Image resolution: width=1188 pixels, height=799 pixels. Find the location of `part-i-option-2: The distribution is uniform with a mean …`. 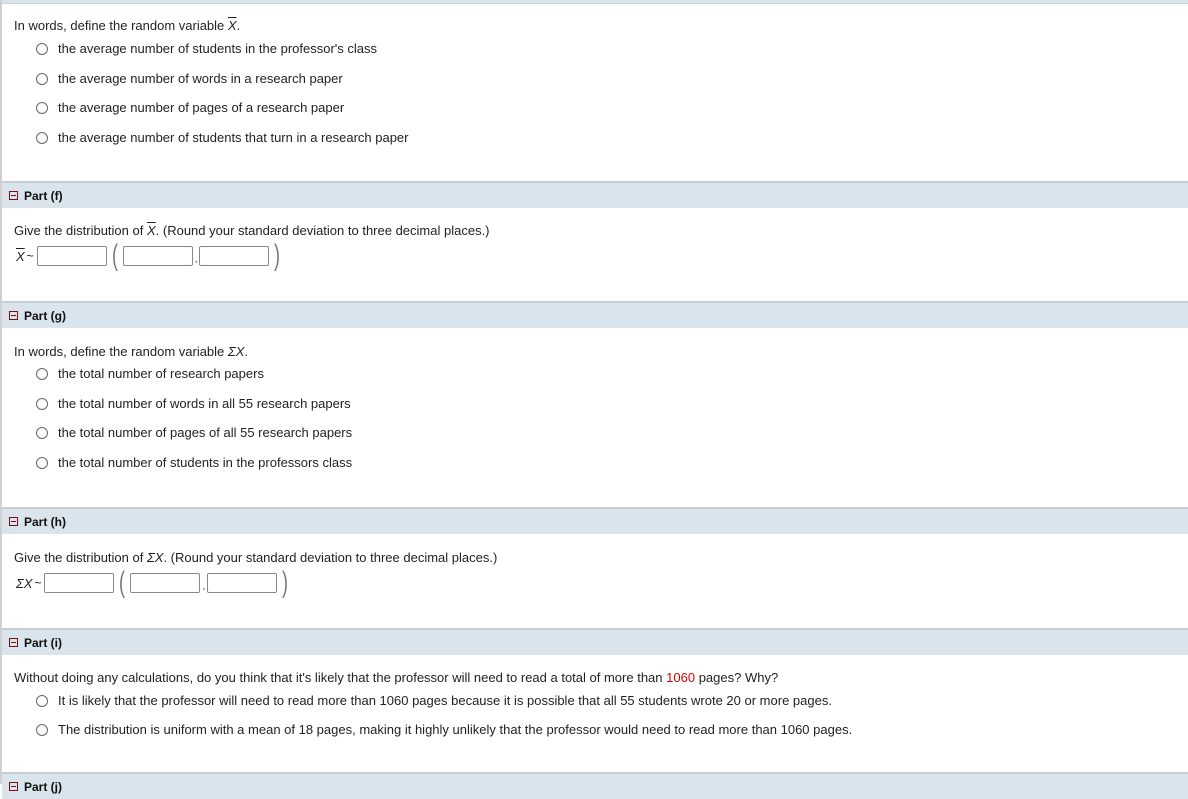

part-i-option-2: The distribution is uniform with a mean … is located at coordinates (444, 729).